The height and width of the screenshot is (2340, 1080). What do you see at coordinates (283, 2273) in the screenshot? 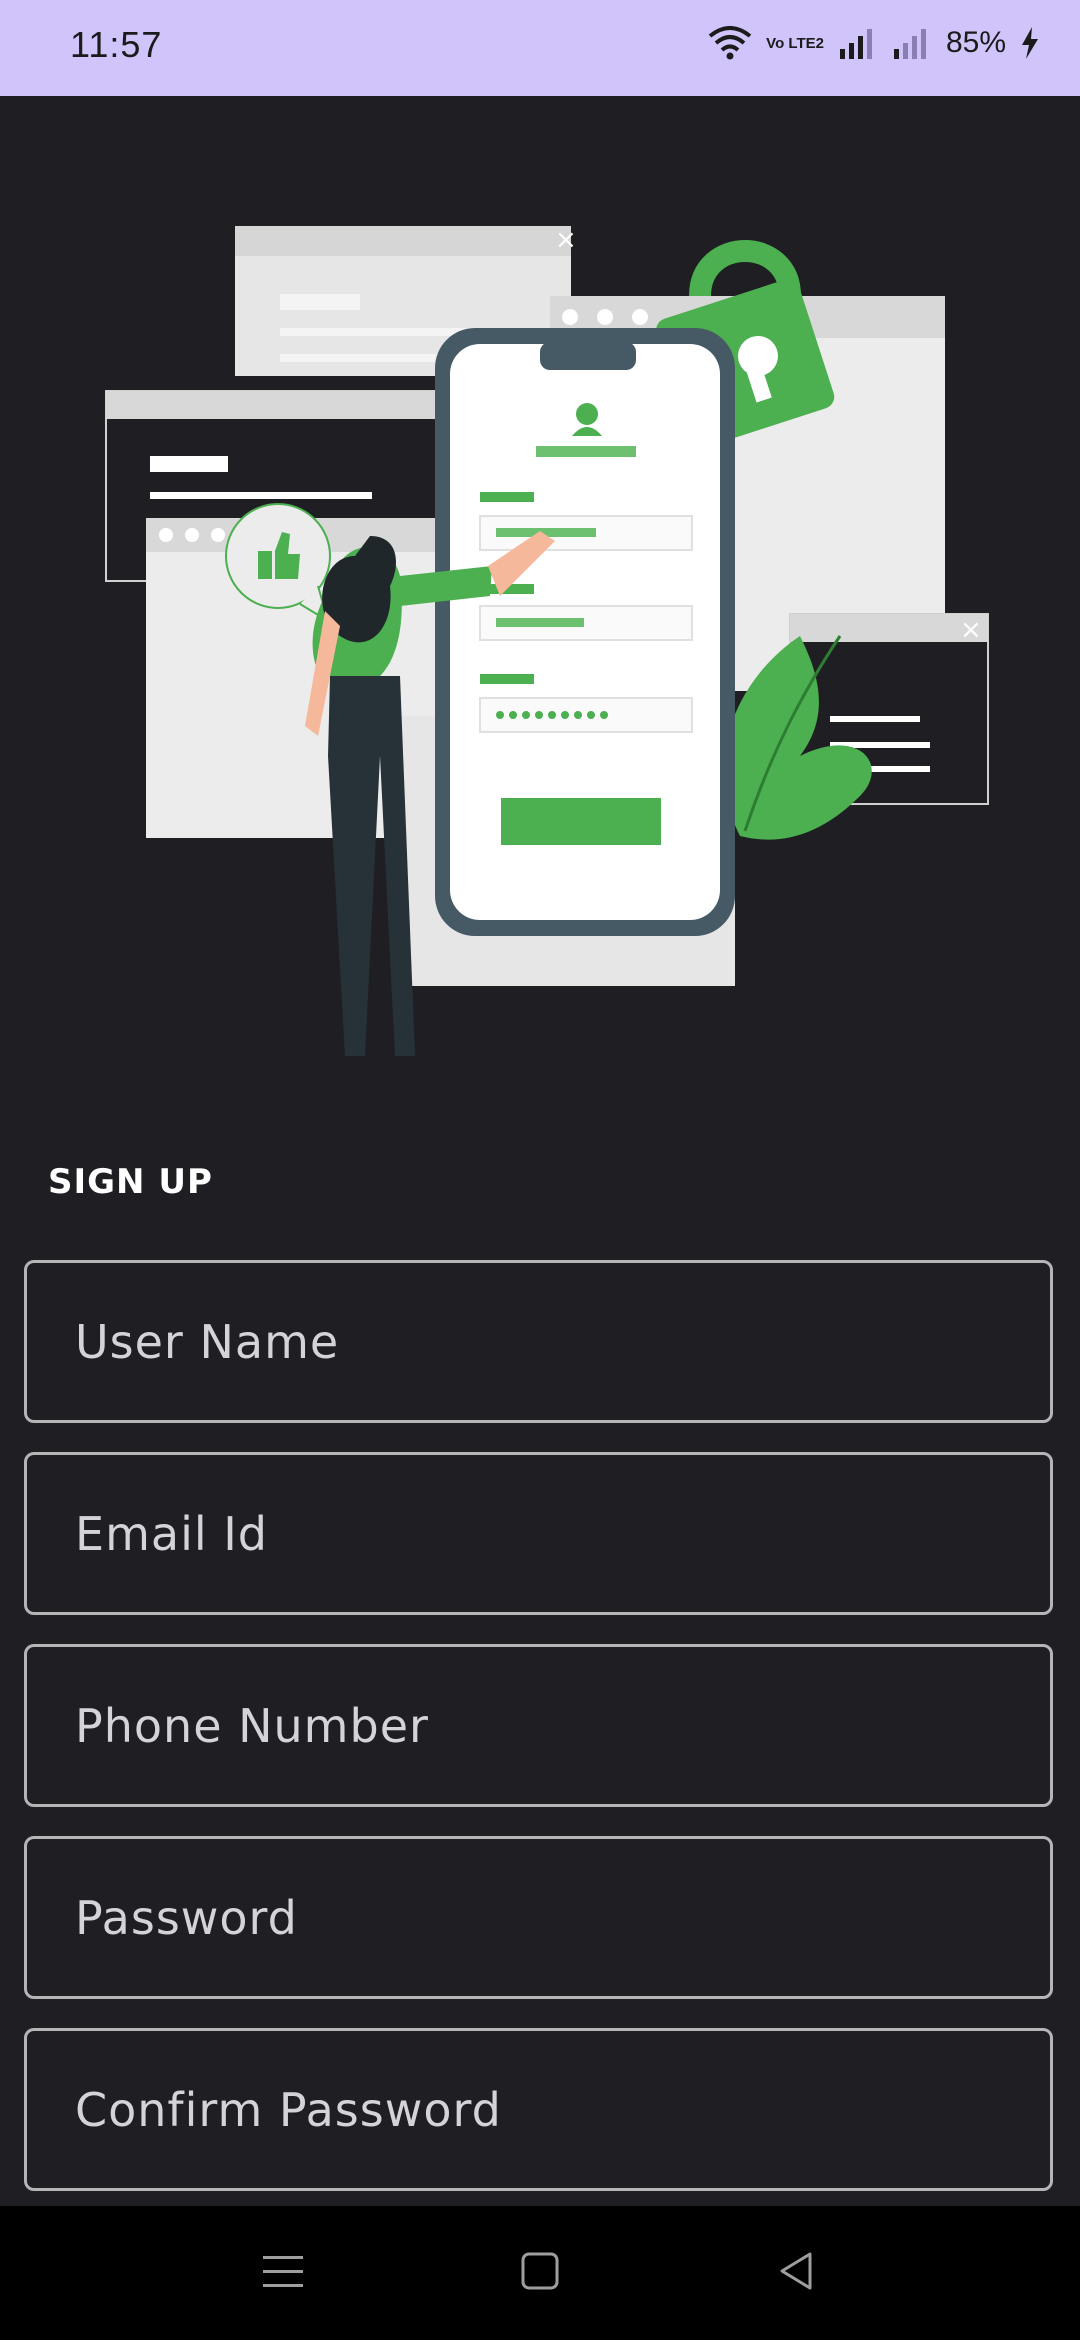
I see `menu-icon` at bounding box center [283, 2273].